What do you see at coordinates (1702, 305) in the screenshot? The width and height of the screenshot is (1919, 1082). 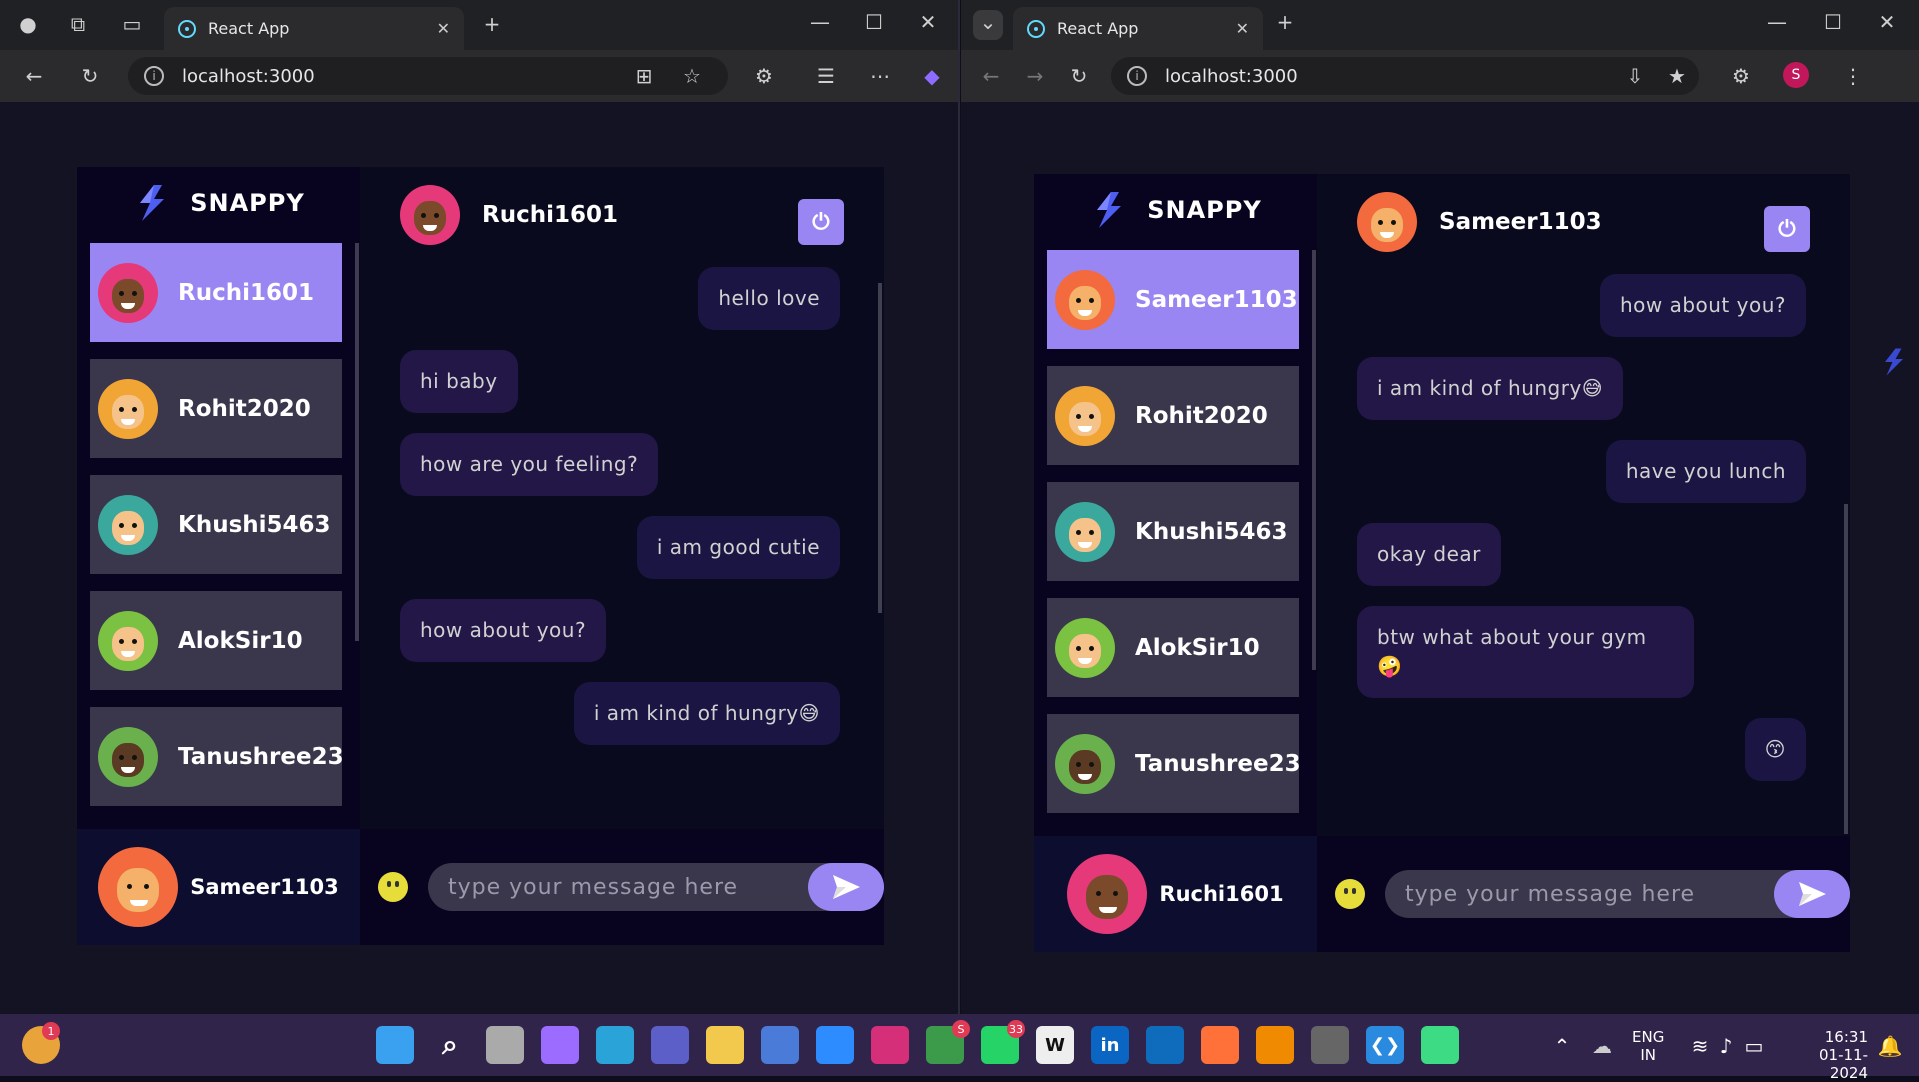 I see `message-bubble: how about you?` at bounding box center [1702, 305].